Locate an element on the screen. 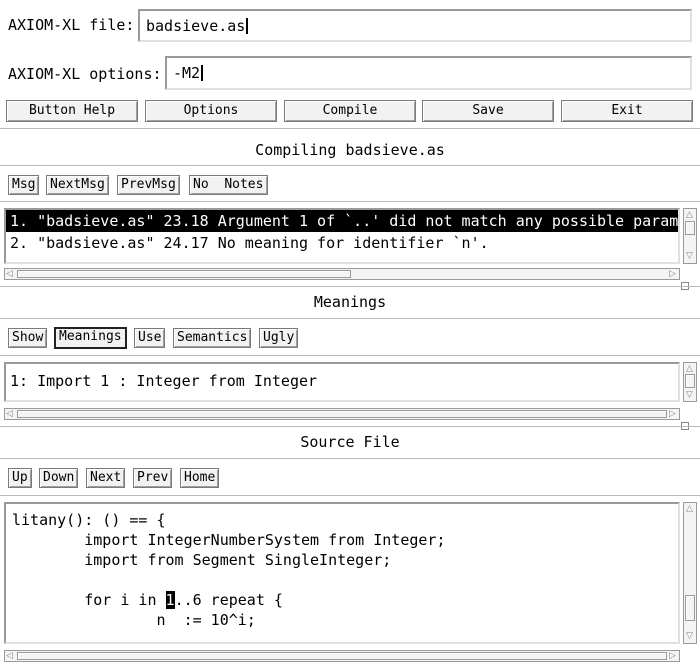 The width and height of the screenshot is (700, 669). next-button: Next is located at coordinates (106, 478).